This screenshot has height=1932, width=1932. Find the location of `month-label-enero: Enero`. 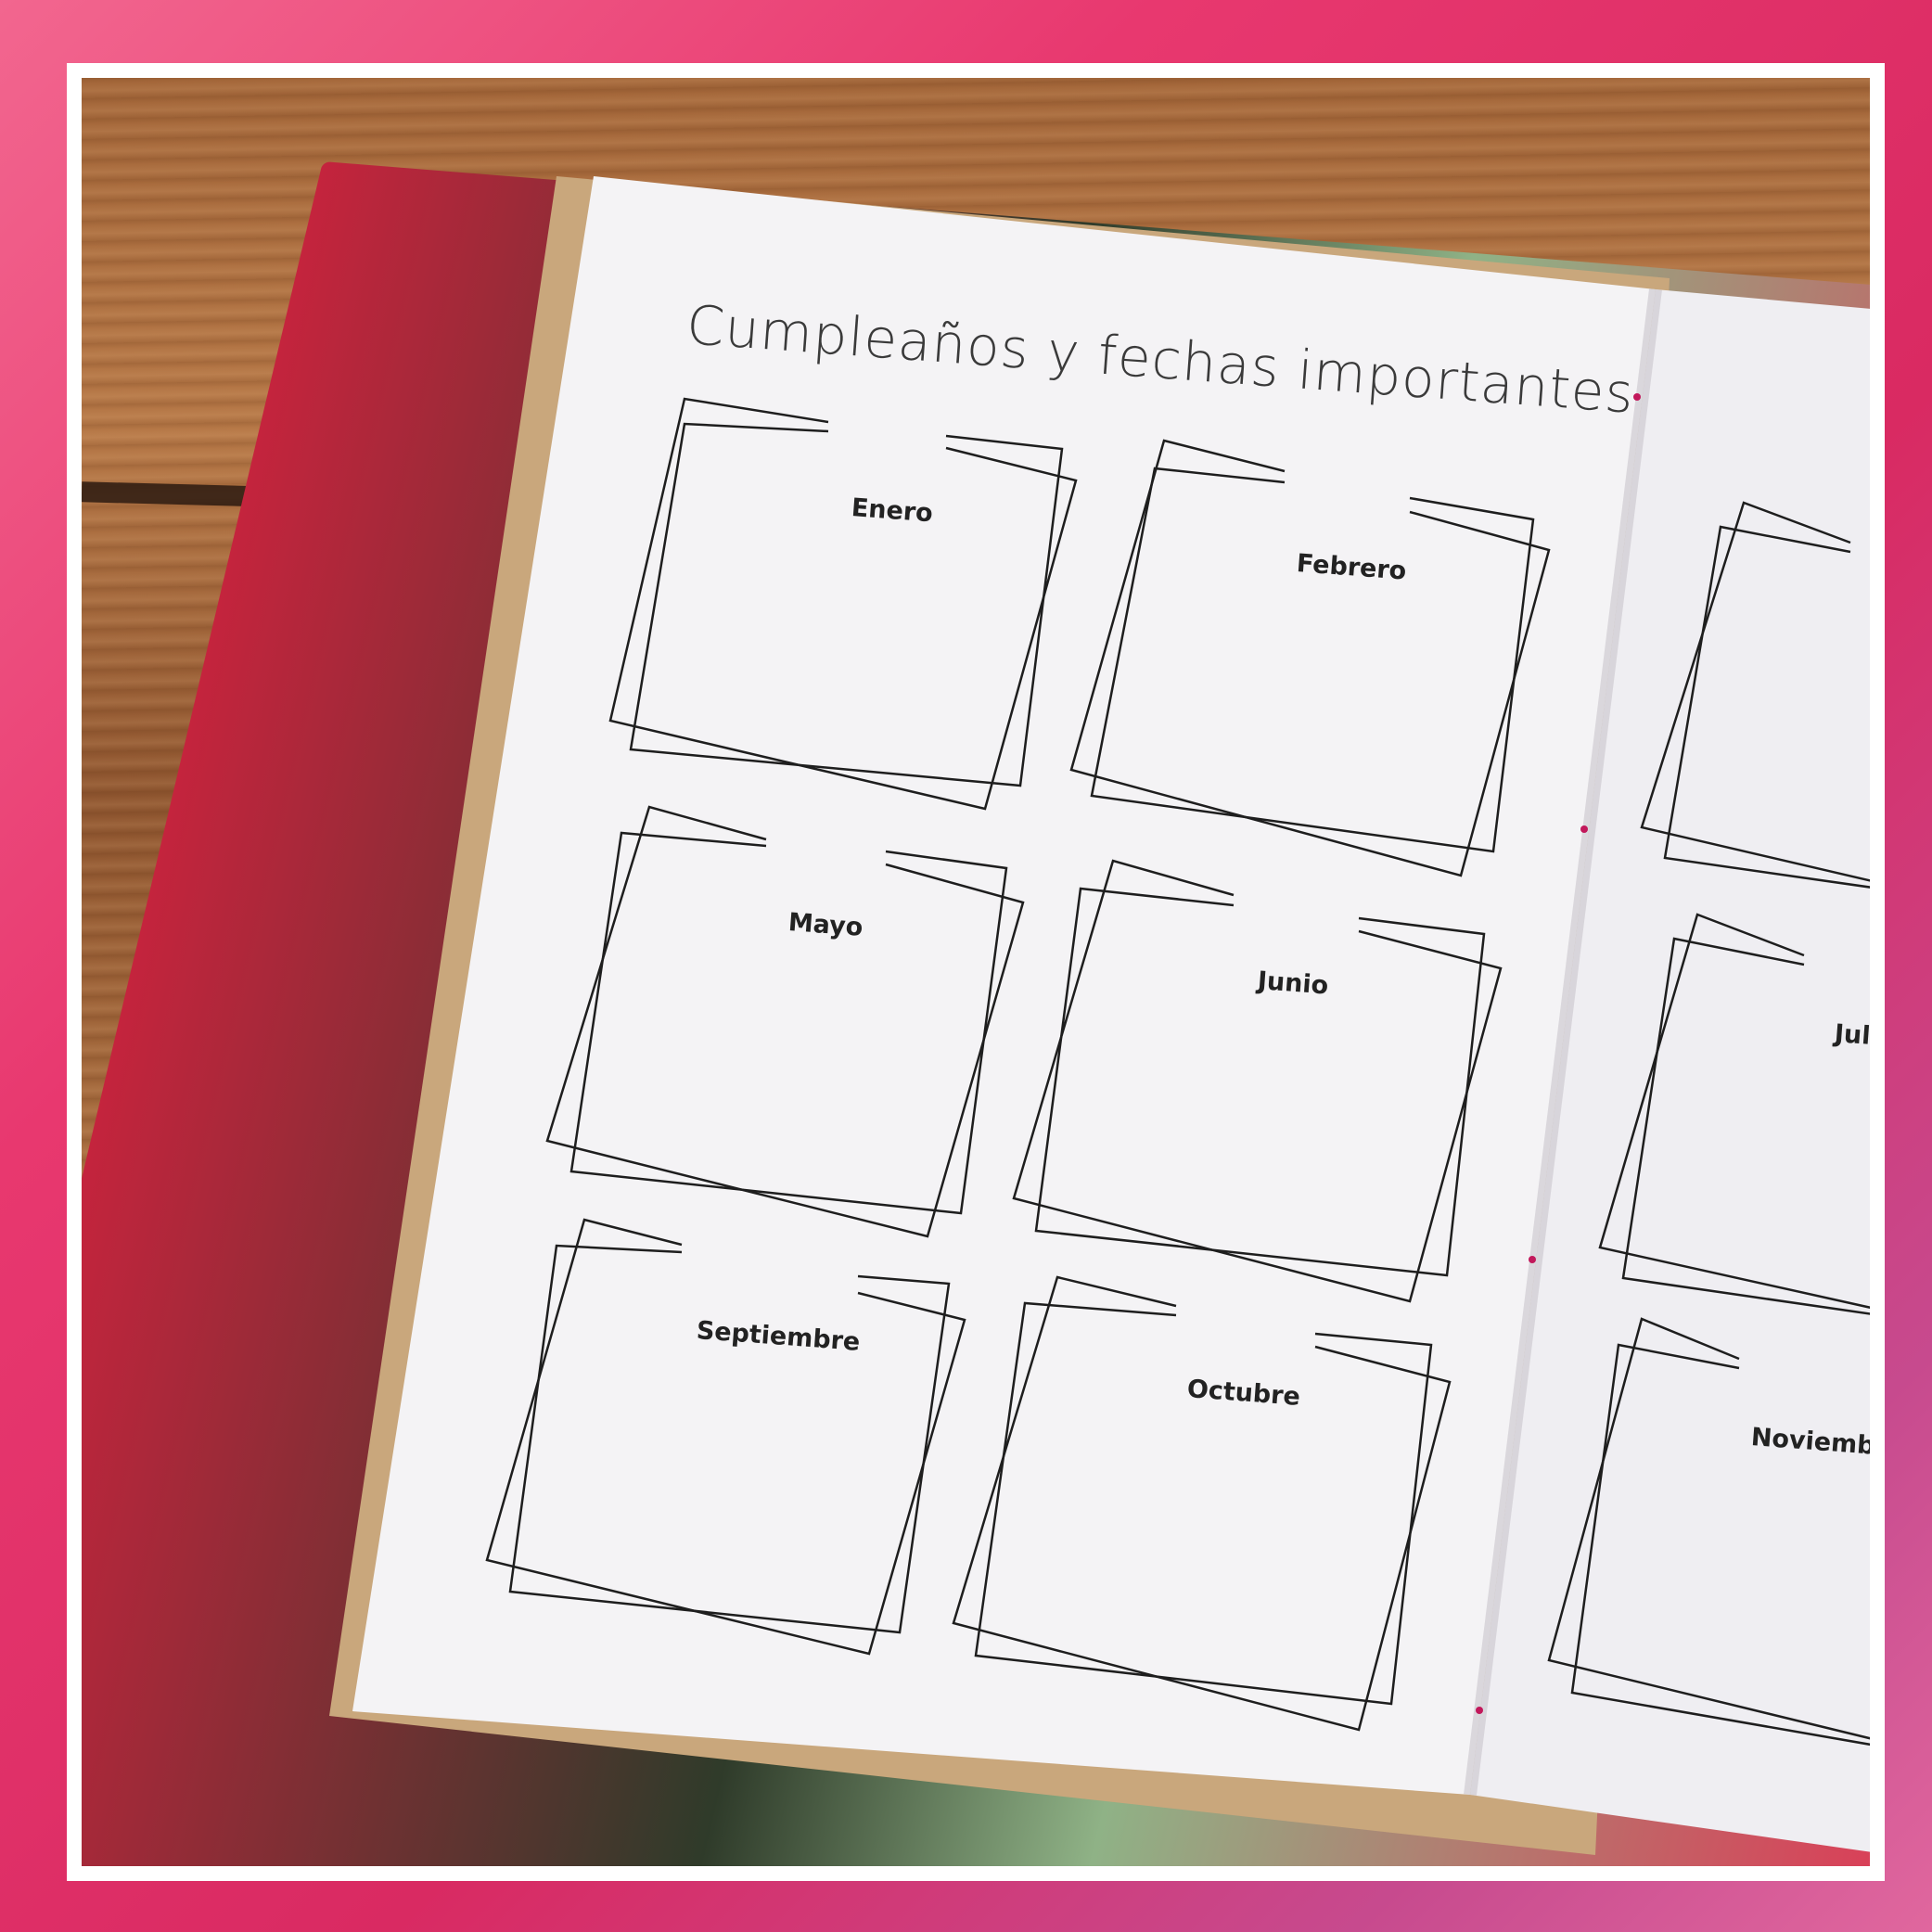

month-label-enero: Enero is located at coordinates (892, 511).